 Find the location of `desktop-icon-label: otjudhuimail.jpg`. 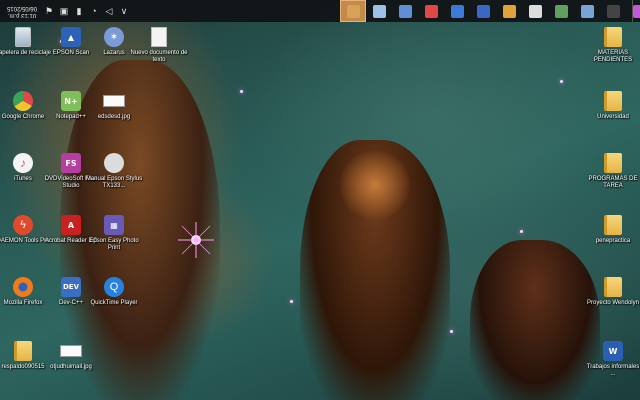

desktop-icon-label: otjudhuimail.jpg is located at coordinates (71, 367).